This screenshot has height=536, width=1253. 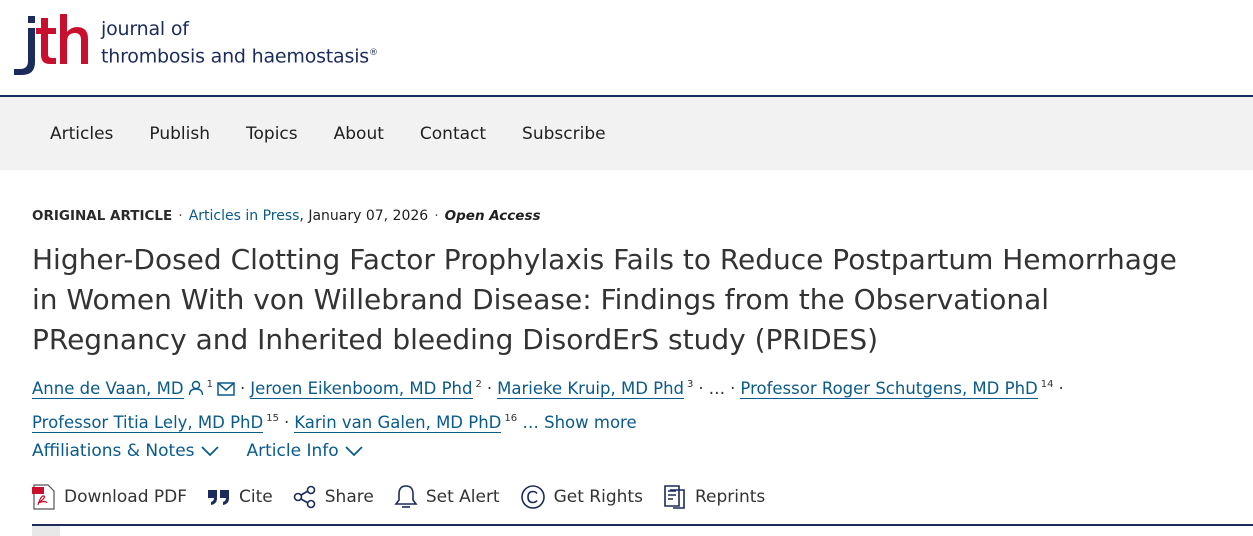 What do you see at coordinates (532, 497) in the screenshot?
I see `copyright-icon` at bounding box center [532, 497].